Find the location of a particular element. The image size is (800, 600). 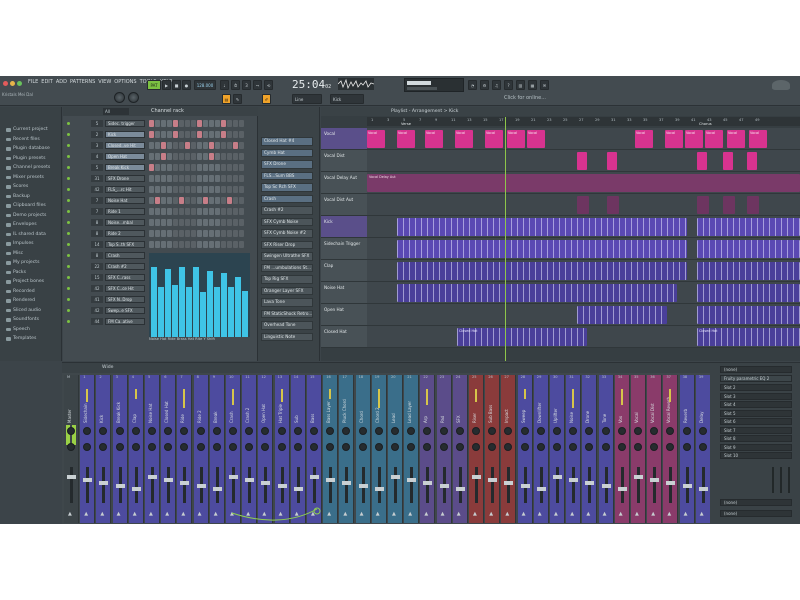

picker-item: Lava Tone is located at coordinates (287, 302).